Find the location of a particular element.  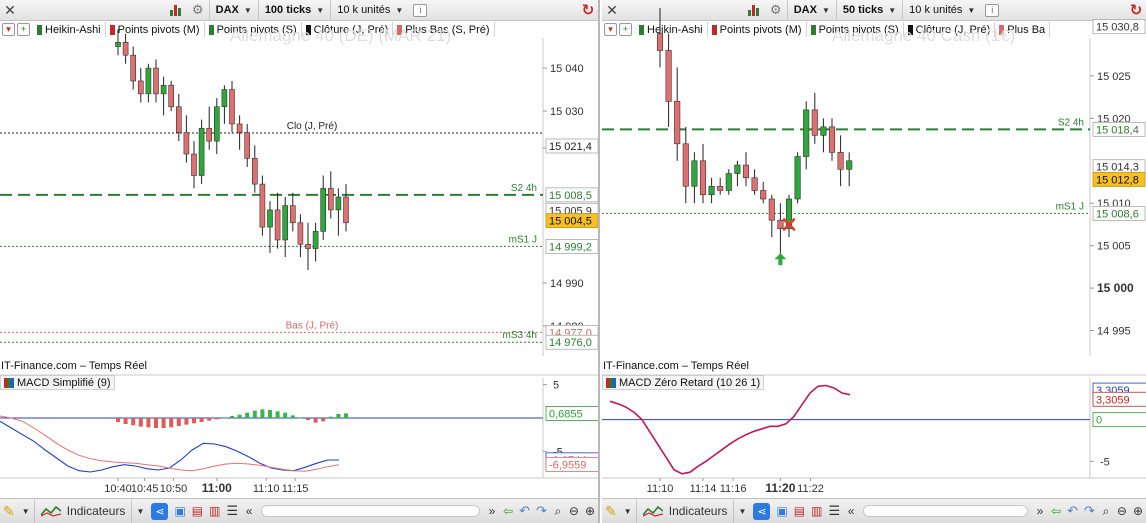

level-tag-s2: 15 018,4 is located at coordinates (1117, 130).